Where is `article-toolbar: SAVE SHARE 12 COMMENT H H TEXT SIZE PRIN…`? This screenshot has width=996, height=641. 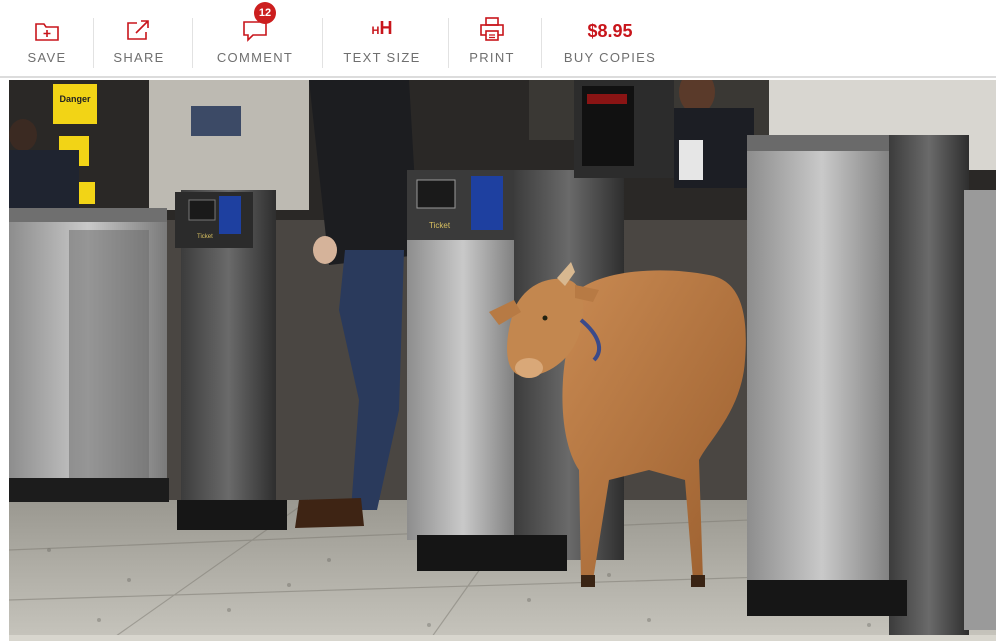
article-toolbar: SAVE SHARE 12 COMMENT H H TEXT SIZE PRIN… is located at coordinates (498, 39).